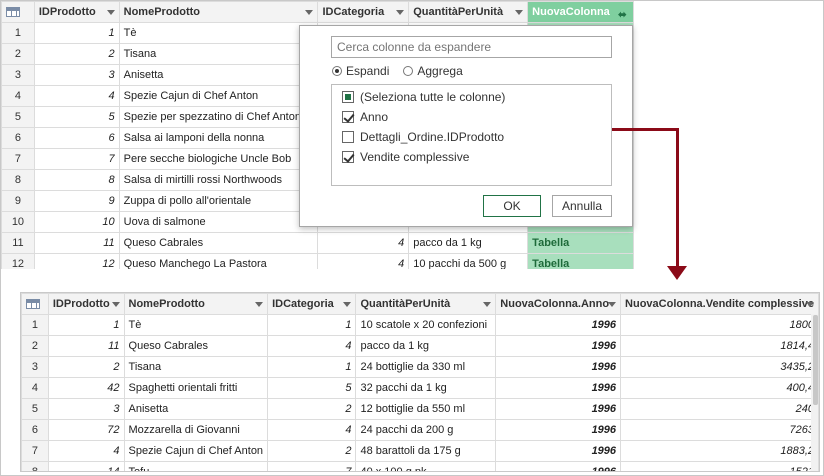  Describe the element at coordinates (18, 201) in the screenshot. I see `row-number: 9` at that location.